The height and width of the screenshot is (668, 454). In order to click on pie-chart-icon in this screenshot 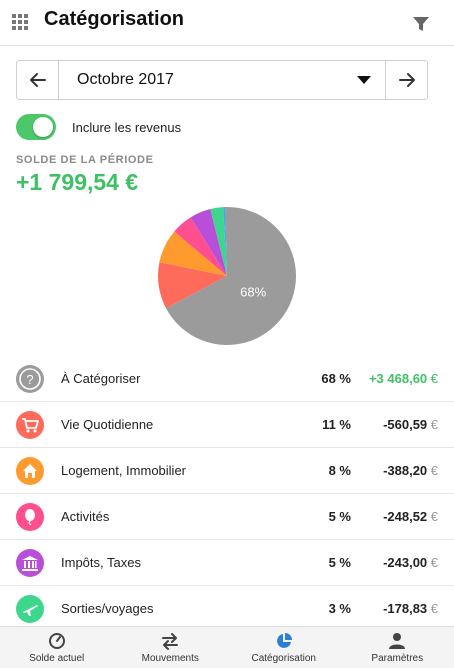, I will do `click(284, 641)`.